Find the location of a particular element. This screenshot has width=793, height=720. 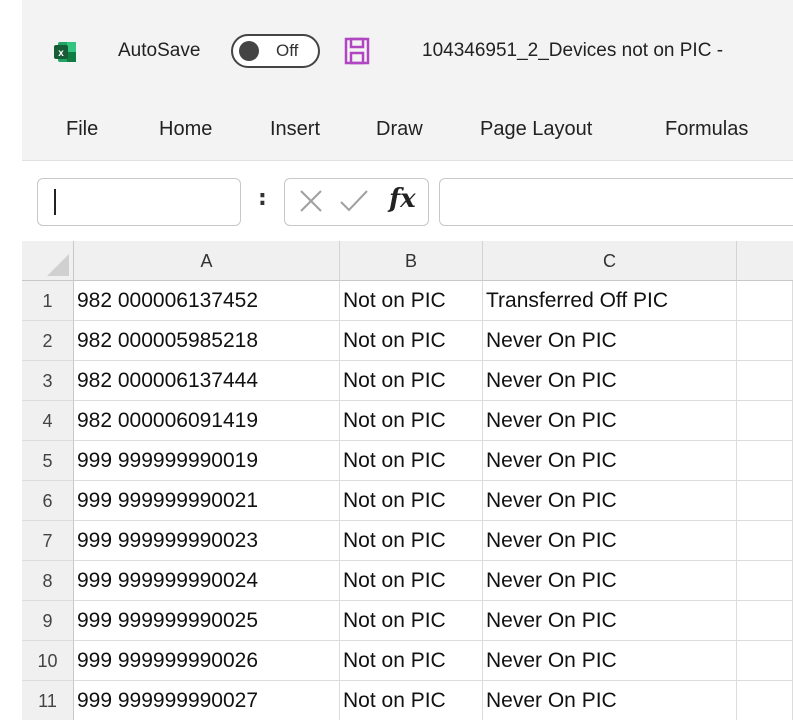

insert-function-icon: fx is located at coordinates (402, 199).